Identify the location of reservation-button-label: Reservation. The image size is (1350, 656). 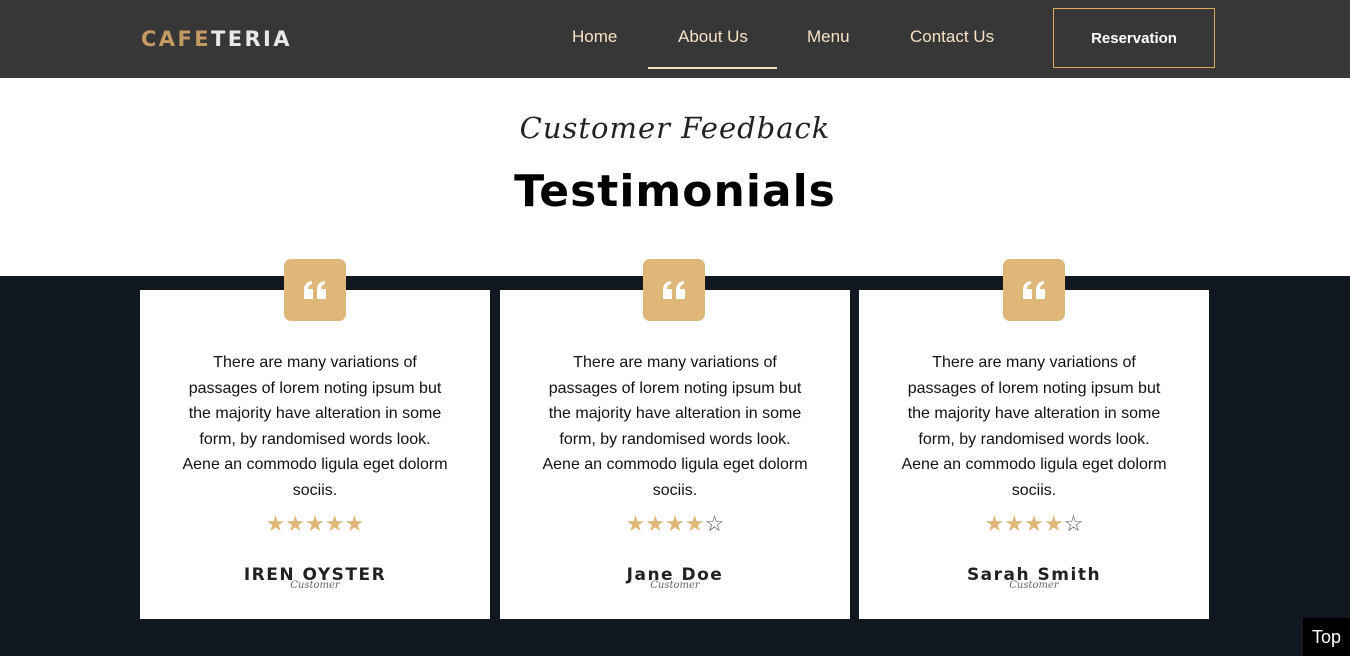
(1134, 38).